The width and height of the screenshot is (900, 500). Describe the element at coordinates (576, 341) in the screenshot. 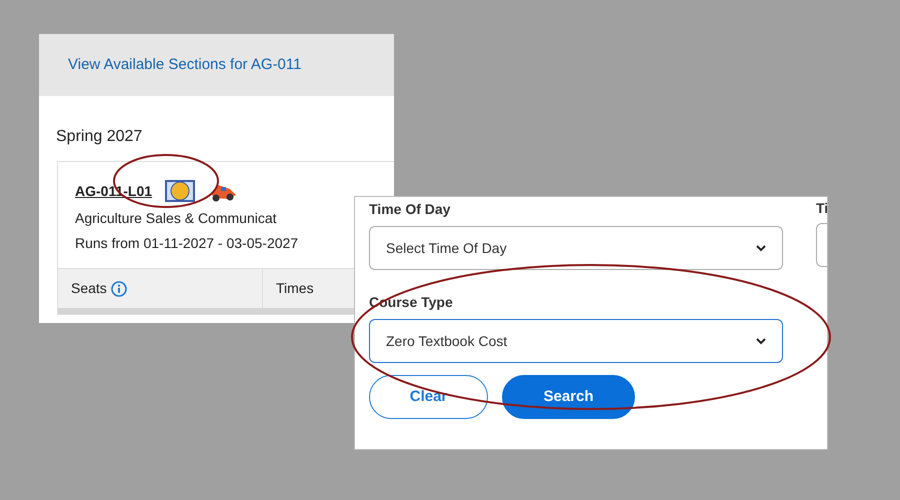

I see `select-field: Zero Textbook Cost` at that location.